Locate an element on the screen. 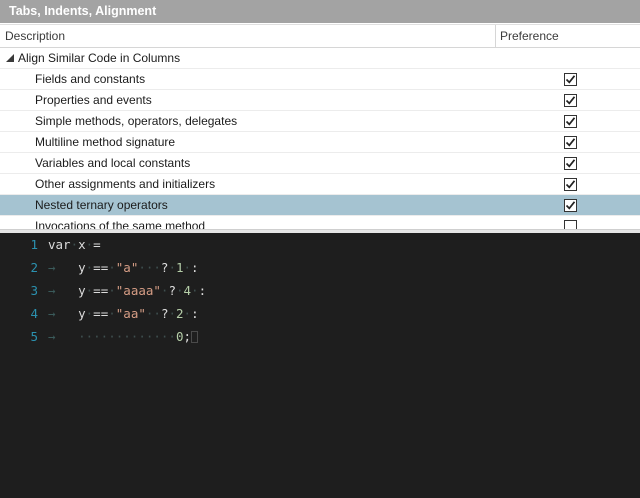 This screenshot has height=498, width=640. code-token: "aaaa" is located at coordinates (138, 290).